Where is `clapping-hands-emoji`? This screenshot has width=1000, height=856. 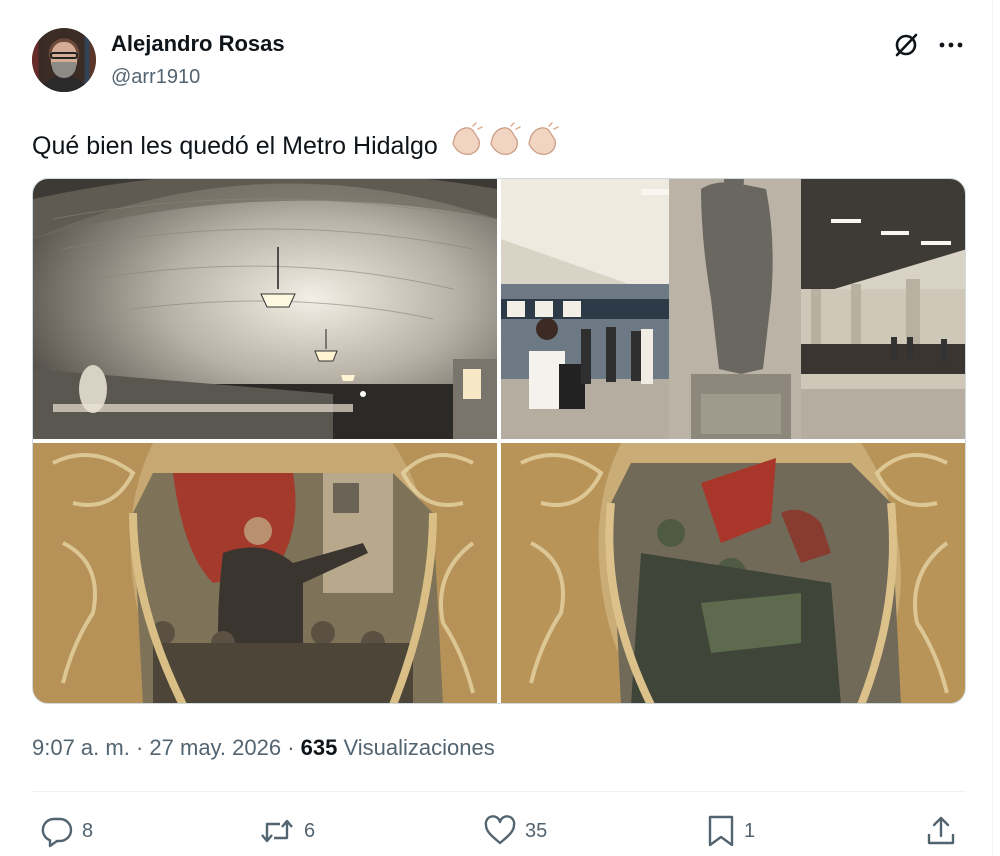 clapping-hands-emoji is located at coordinates (505, 140).